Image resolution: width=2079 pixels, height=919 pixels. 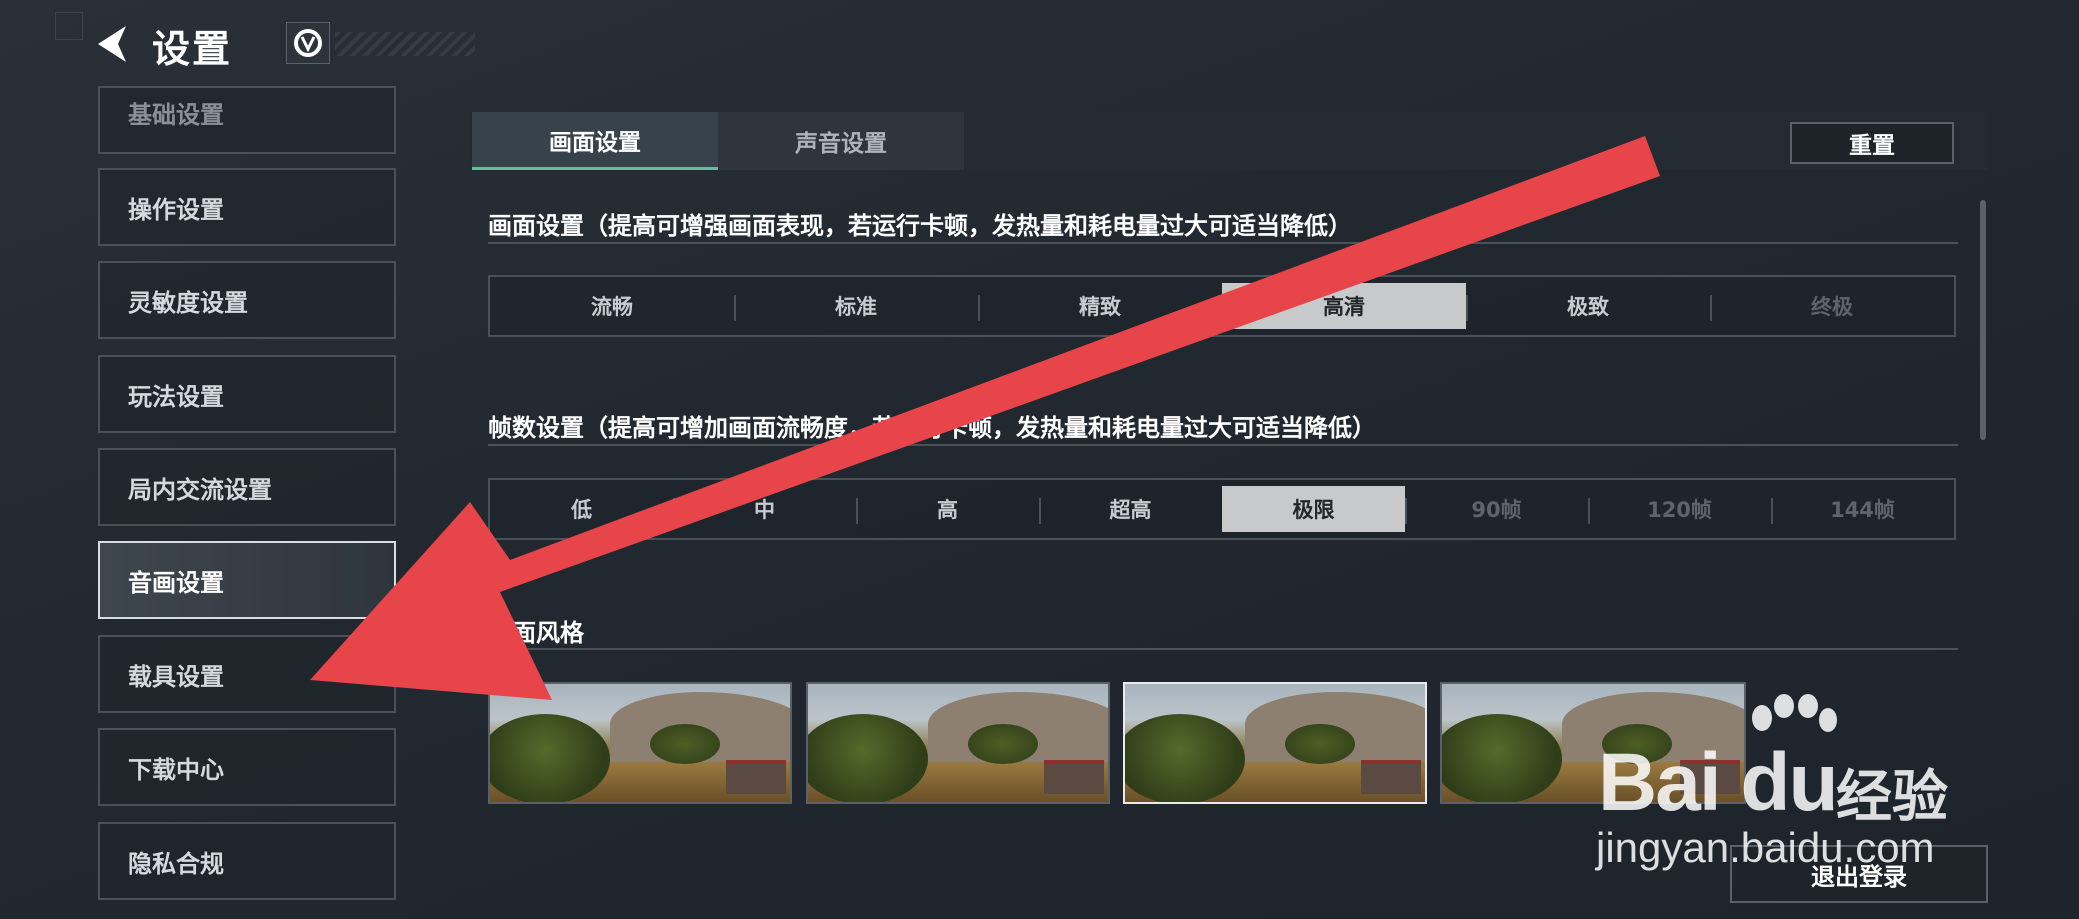 I want to click on framerate-option-high: 高, so click(x=947, y=509).